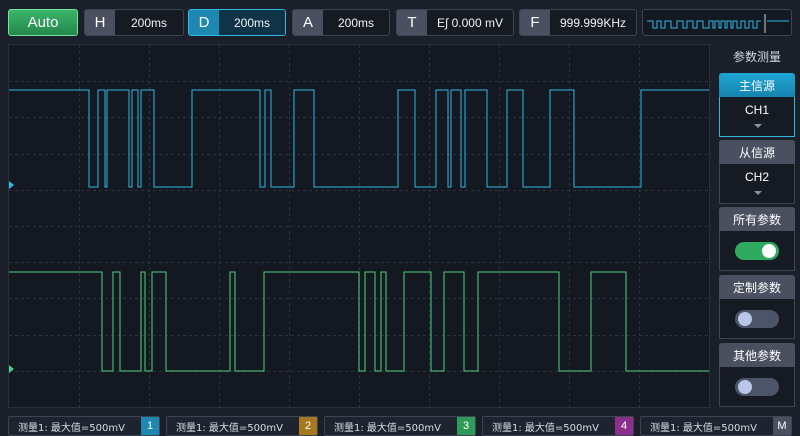  I want to click on horizontal-value: 200ms, so click(149, 22).